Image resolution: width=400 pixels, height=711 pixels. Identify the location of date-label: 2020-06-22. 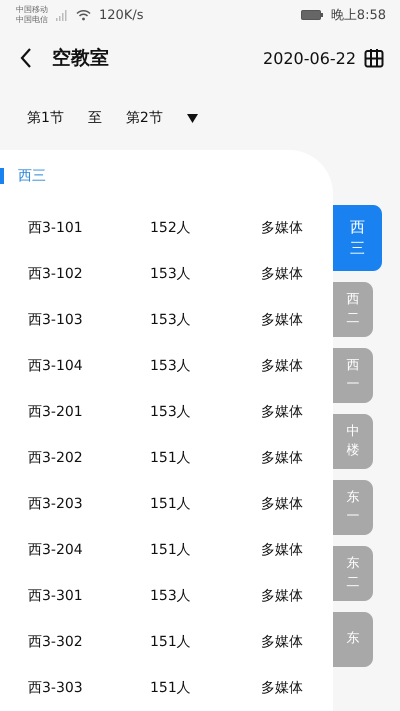
(309, 58).